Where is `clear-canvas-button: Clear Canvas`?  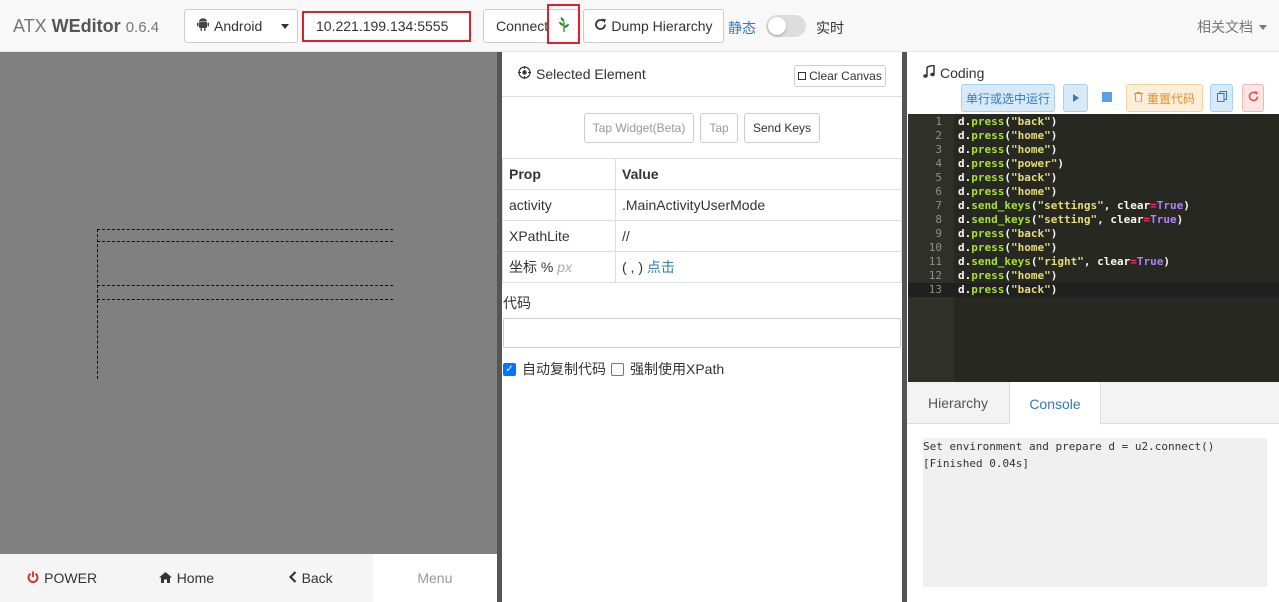 clear-canvas-button: Clear Canvas is located at coordinates (840, 76).